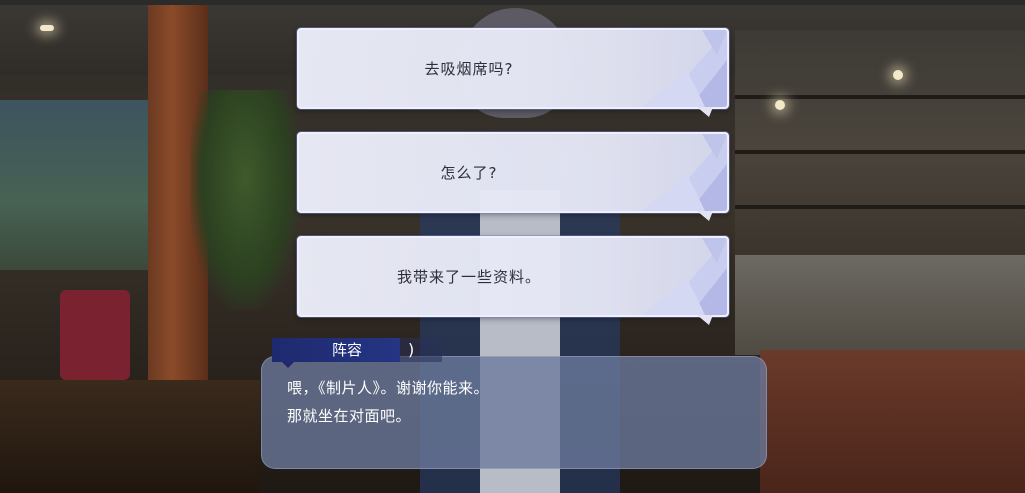 This screenshot has width=1025, height=493. What do you see at coordinates (349, 416) in the screenshot?
I see `dialogue-line-2: 那就坐在对面吧。` at bounding box center [349, 416].